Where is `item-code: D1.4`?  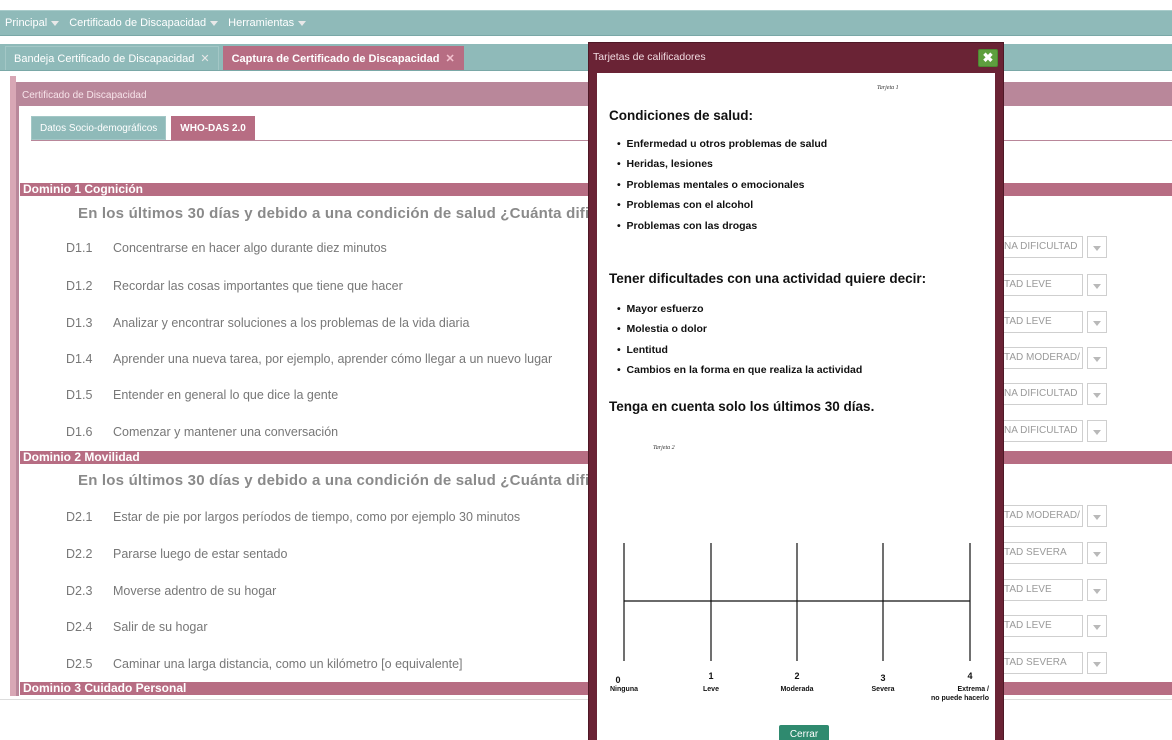 item-code: D1.4 is located at coordinates (79, 359).